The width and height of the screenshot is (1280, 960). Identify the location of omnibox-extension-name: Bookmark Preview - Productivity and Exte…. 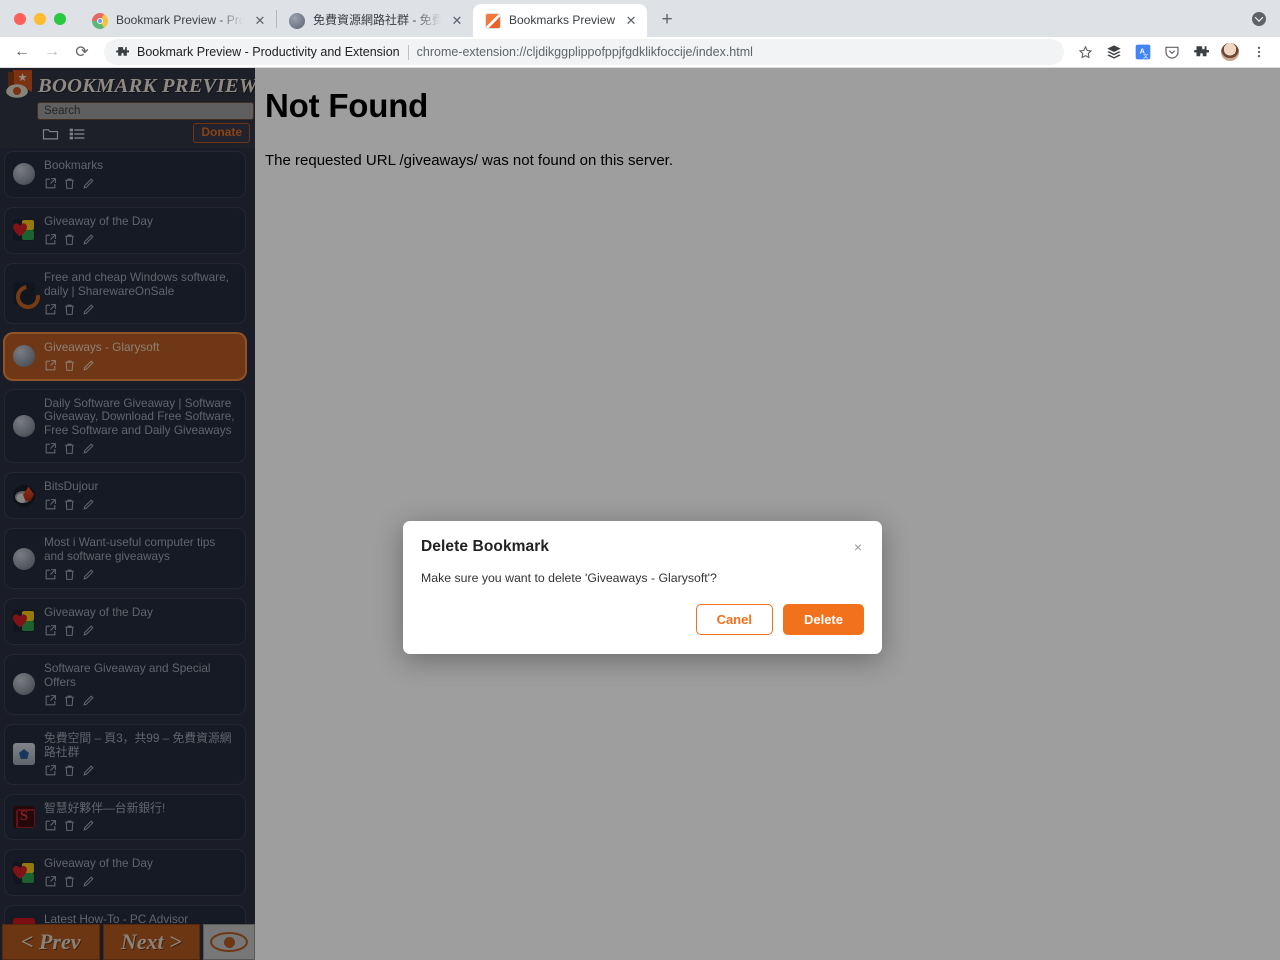
(268, 52).